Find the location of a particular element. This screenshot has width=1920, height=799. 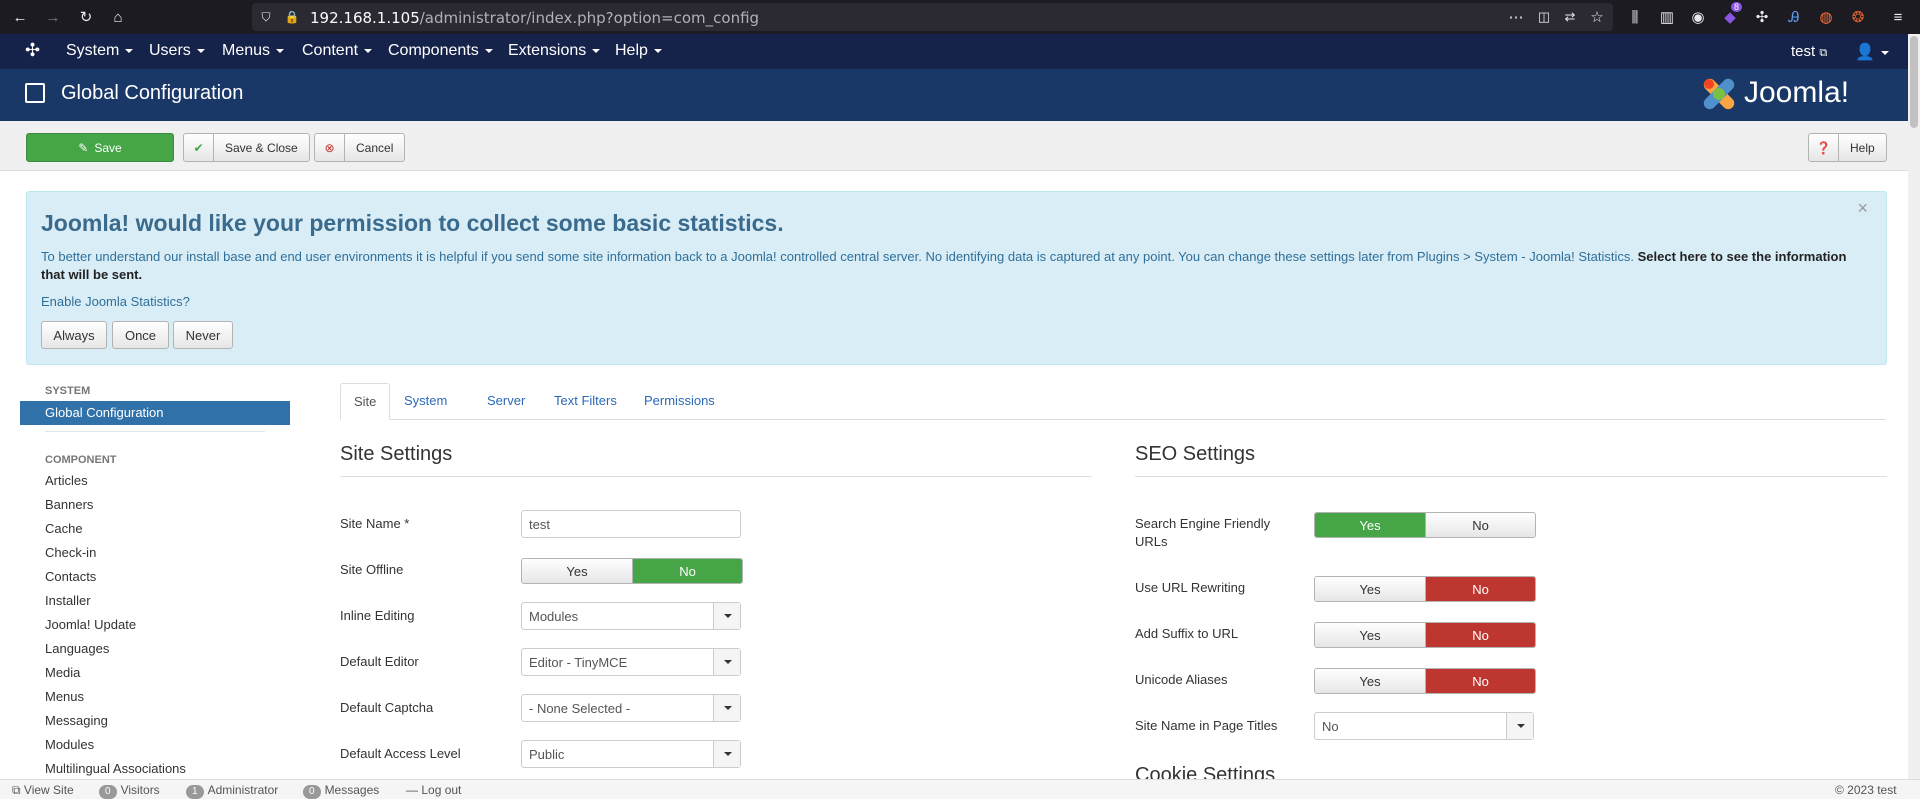

sef-urls-yes: Yes is located at coordinates (1370, 525).